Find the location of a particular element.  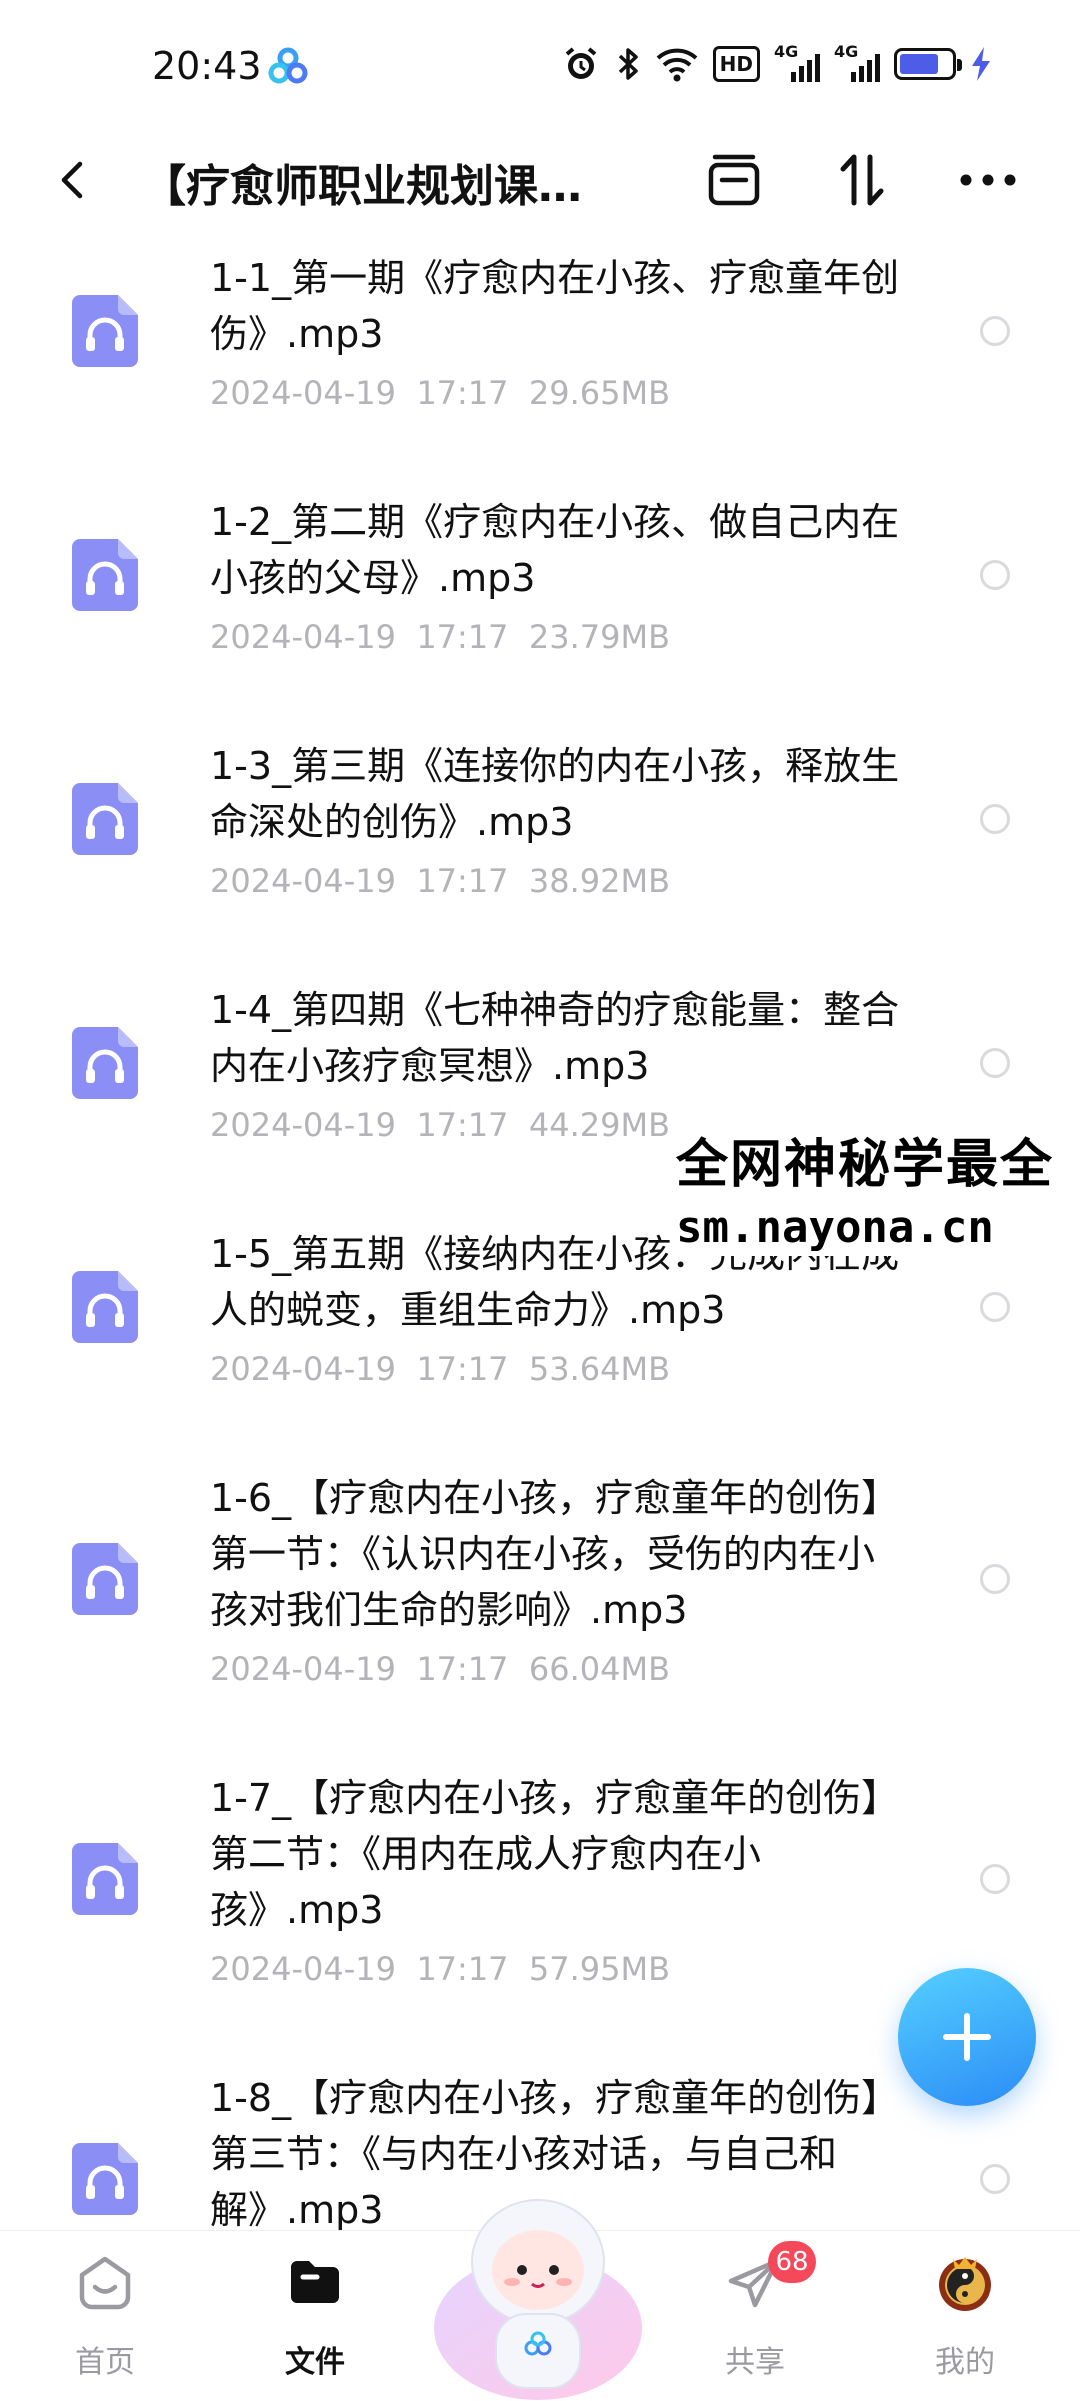

plus-icon is located at coordinates (967, 2037).